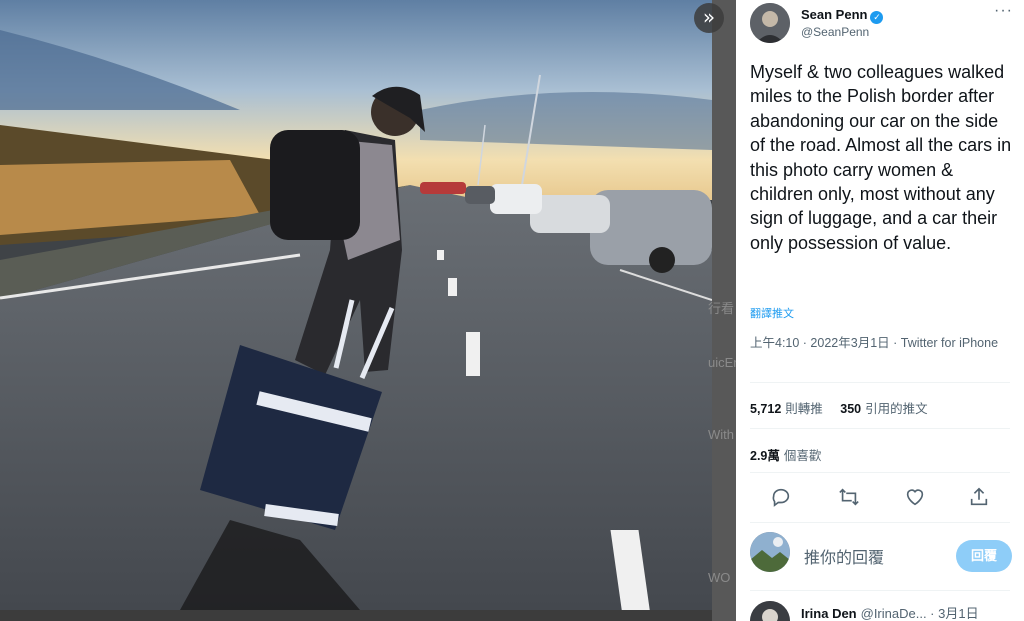  I want to click on reply-composer: 推你的回覆 回覆, so click(881, 555).